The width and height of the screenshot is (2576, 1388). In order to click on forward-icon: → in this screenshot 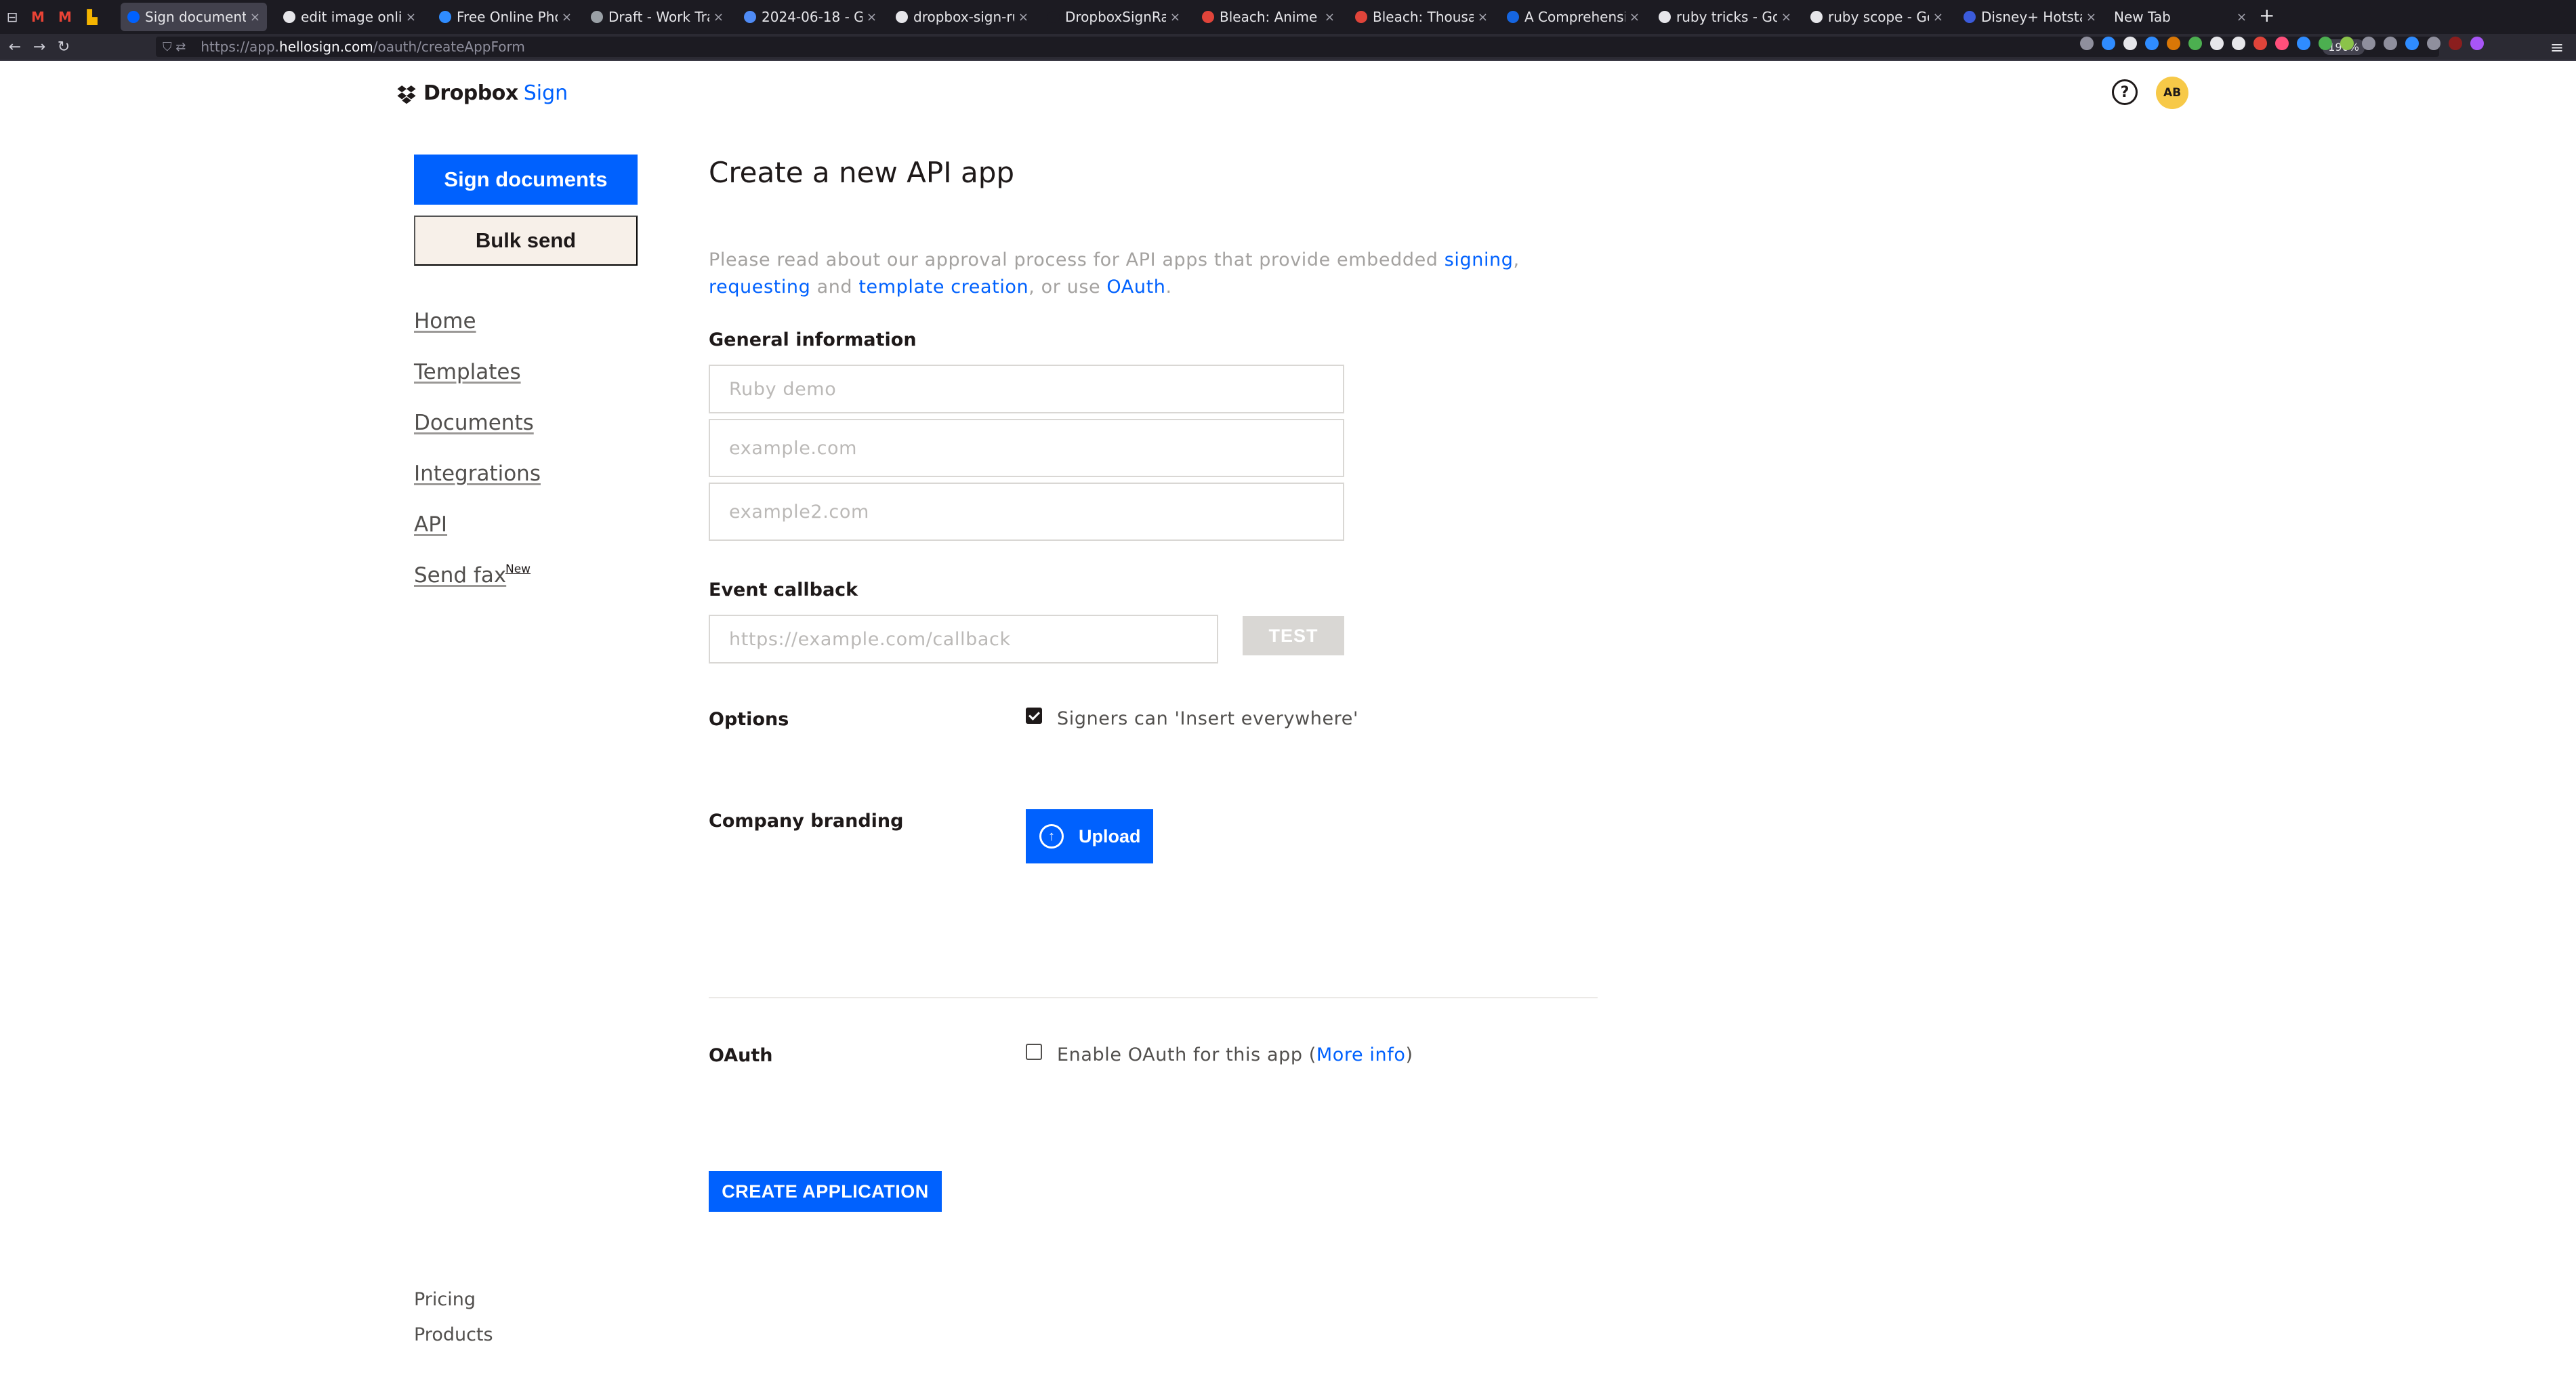, I will do `click(39, 47)`.